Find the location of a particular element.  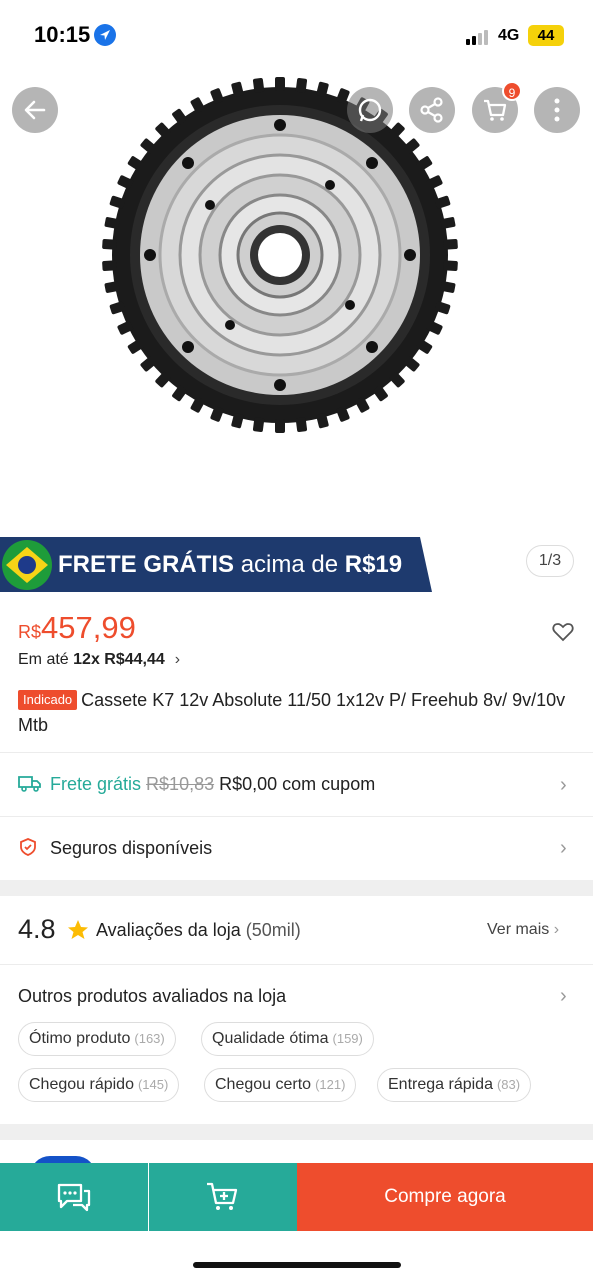

review-chip: Chegou certo (121) is located at coordinates (280, 1085).